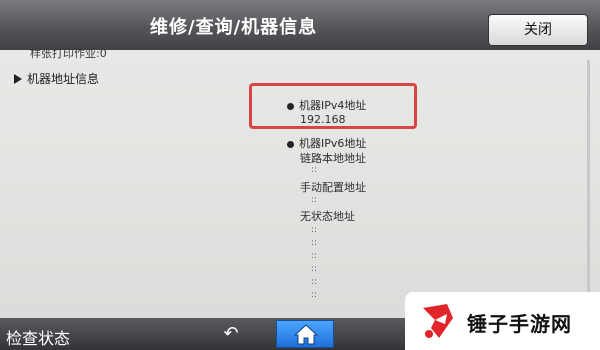  What do you see at coordinates (314, 243) in the screenshot?
I see `stateless-value-2: ::` at bounding box center [314, 243].